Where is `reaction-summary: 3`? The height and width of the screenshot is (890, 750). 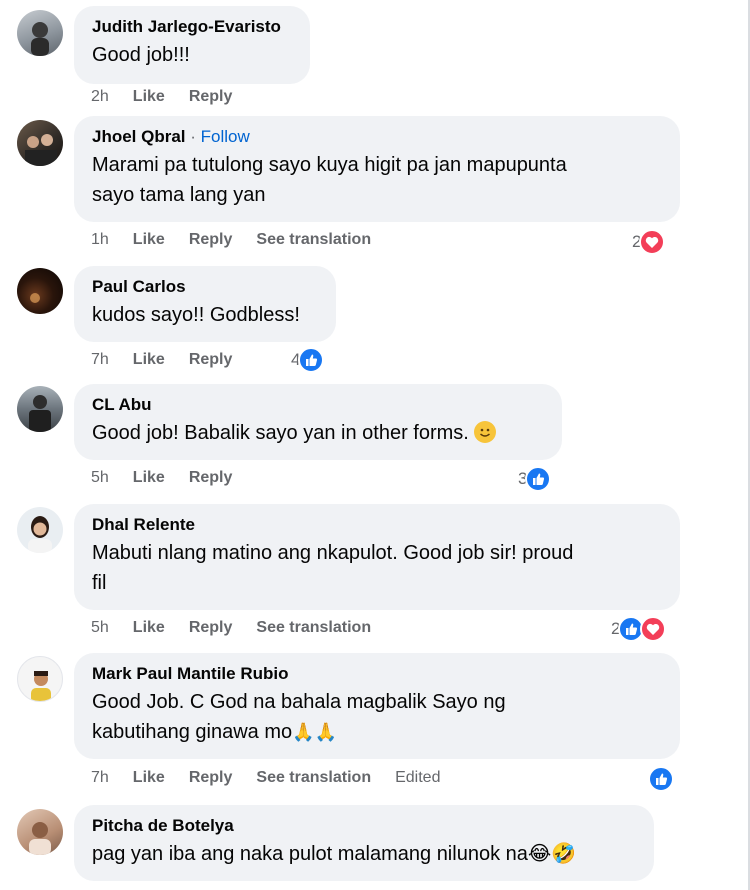
reaction-summary: 3 is located at coordinates (535, 479).